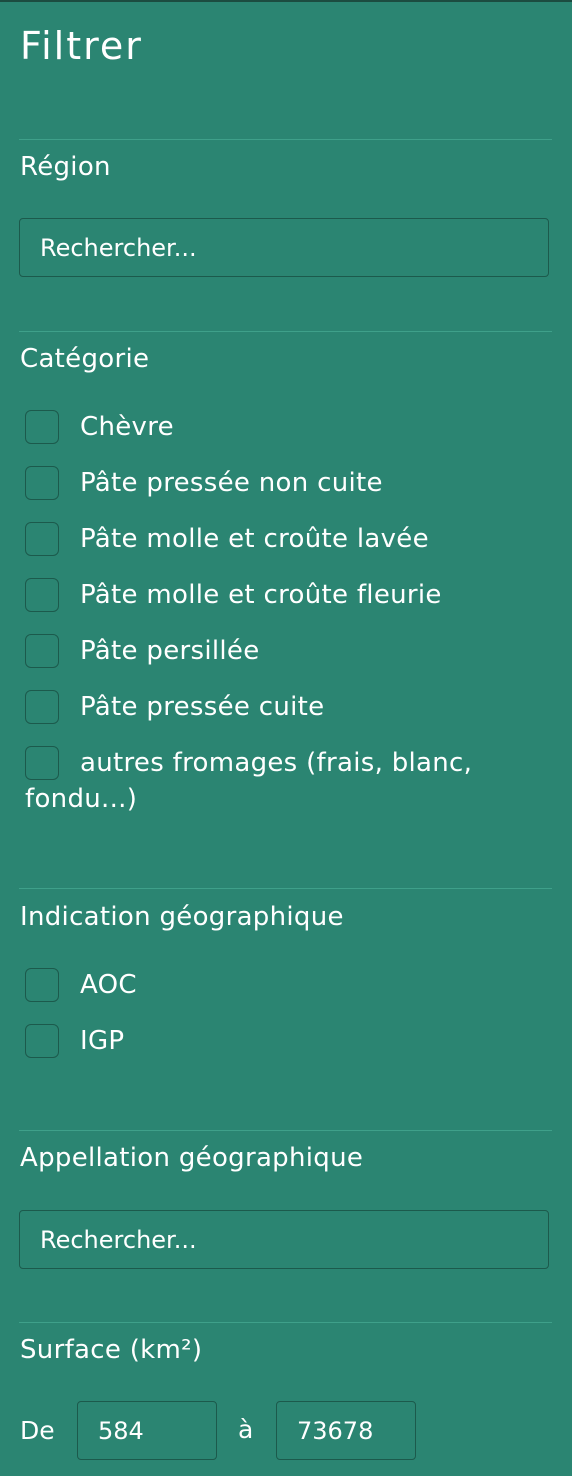  I want to click on surface-min-input, so click(147, 1430).